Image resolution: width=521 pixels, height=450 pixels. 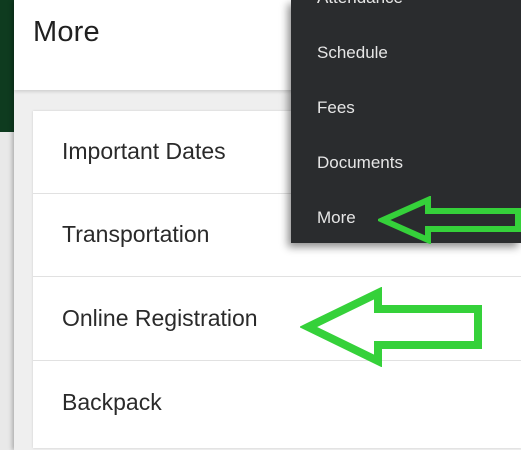 What do you see at coordinates (136, 234) in the screenshot?
I see `menu-item-label: Transportation` at bounding box center [136, 234].